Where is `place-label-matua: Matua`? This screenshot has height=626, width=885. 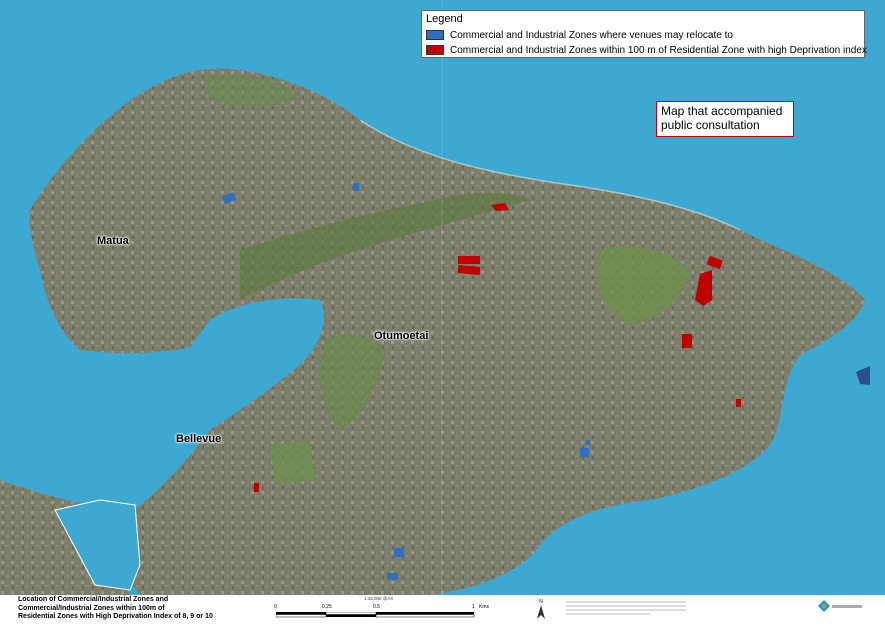 place-label-matua: Matua is located at coordinates (113, 241).